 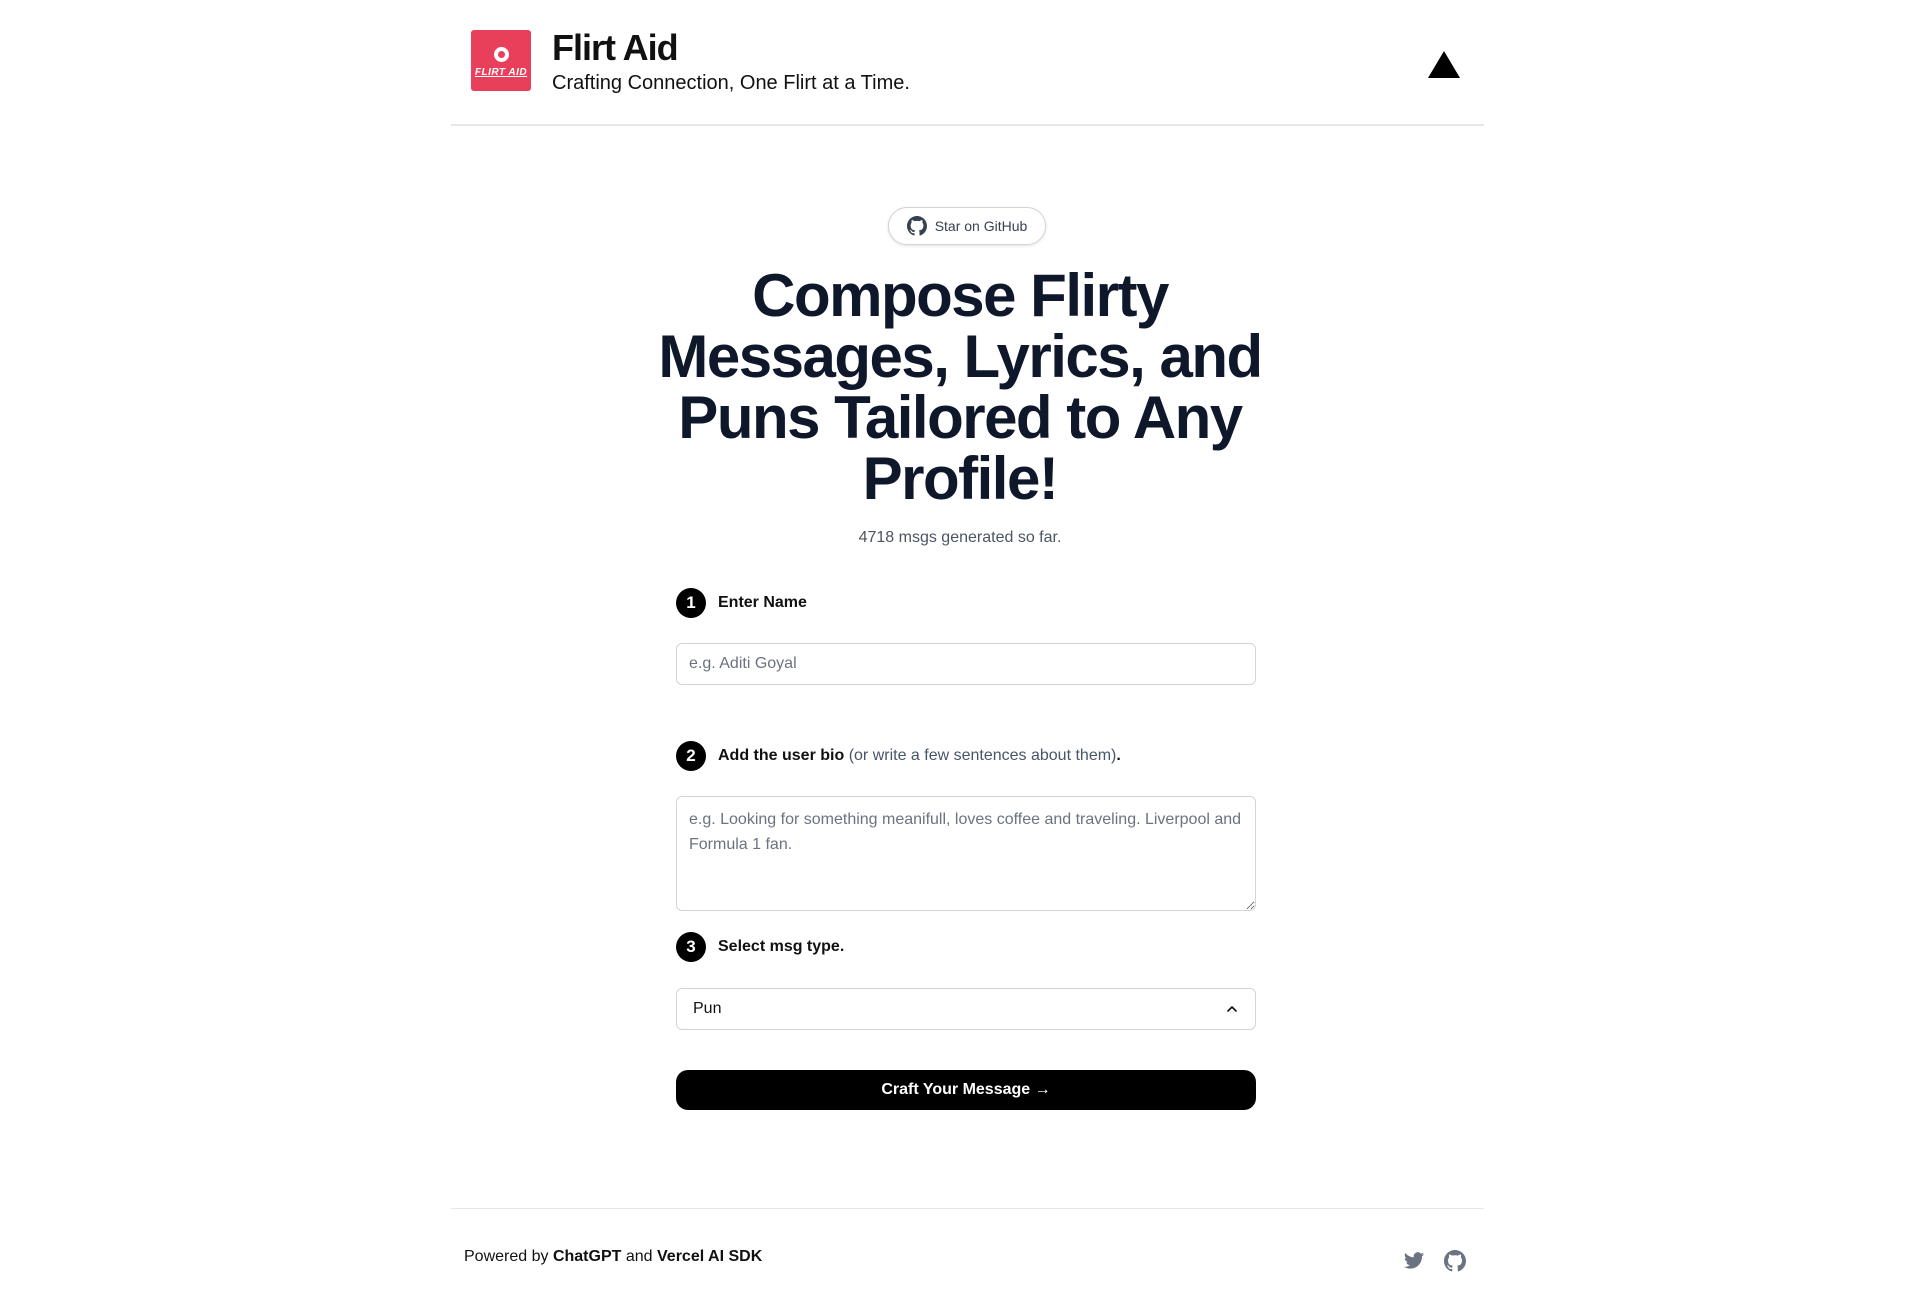 I want to click on flirt-aid-logo: FLIRT AID, so click(x=501, y=60).